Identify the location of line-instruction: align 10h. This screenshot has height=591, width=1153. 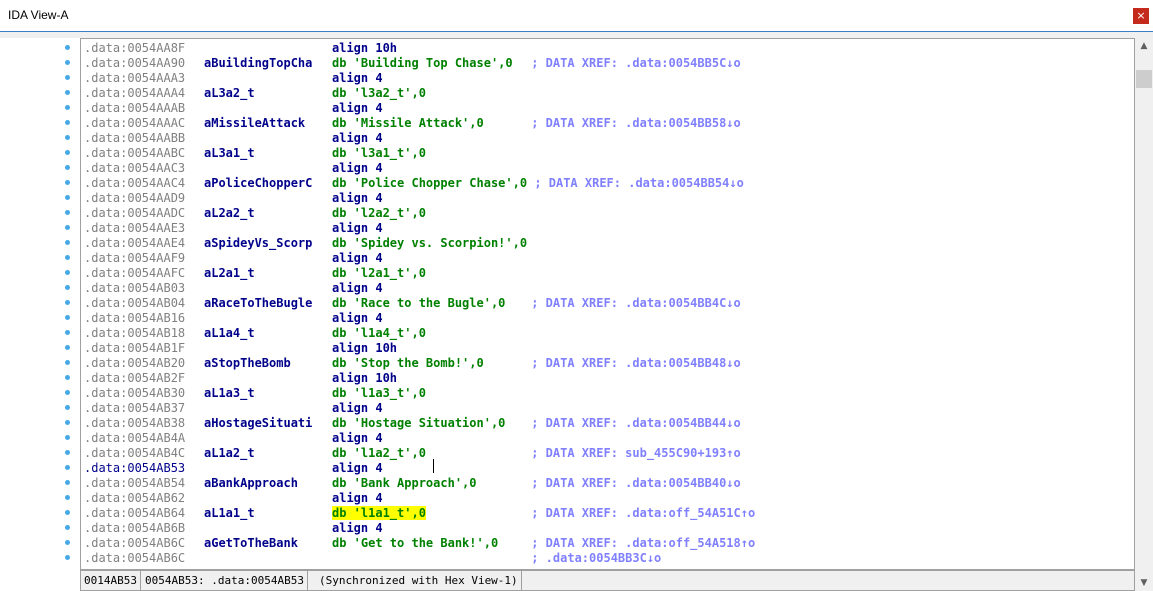
(364, 378).